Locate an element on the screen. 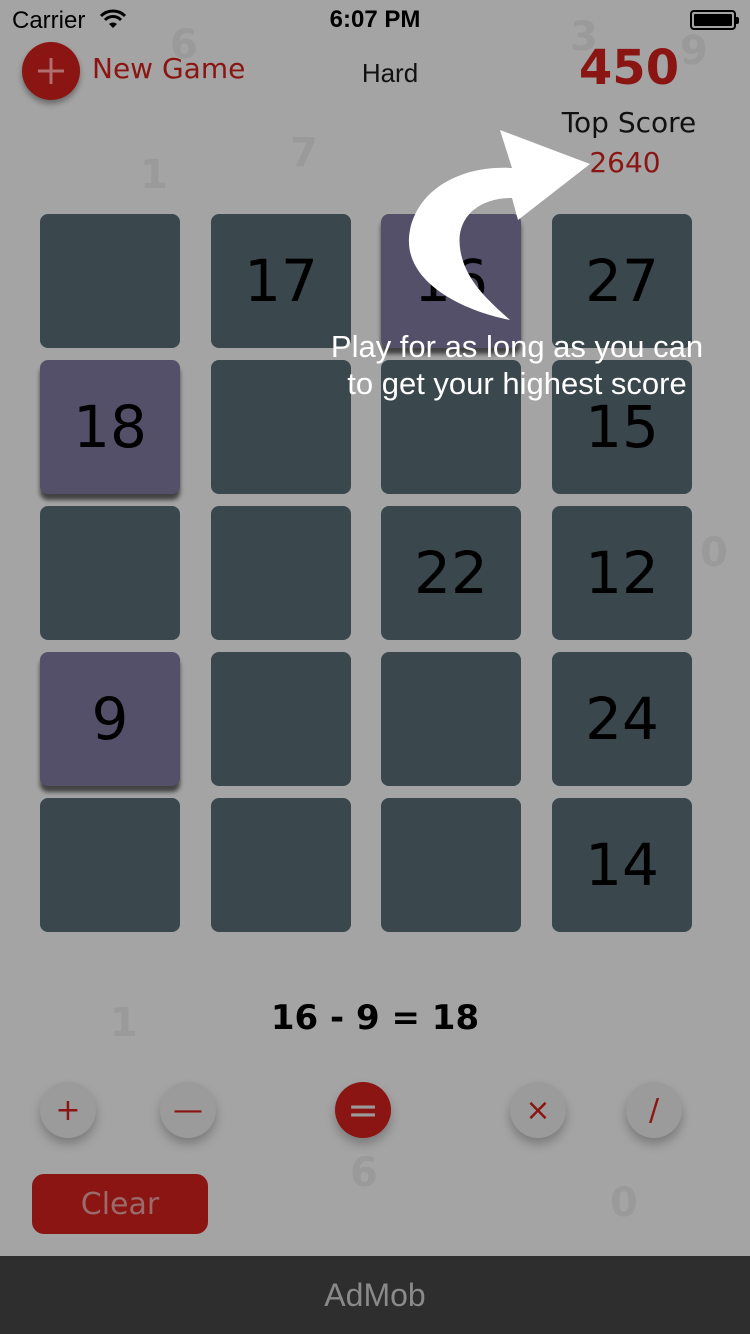 The image size is (750, 1334). clear-button: Clear is located at coordinates (120, 1204).